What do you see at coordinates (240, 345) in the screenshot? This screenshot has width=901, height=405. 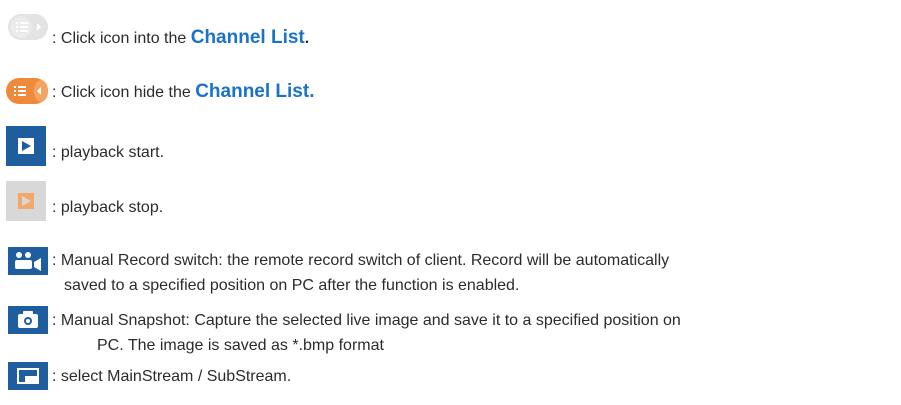 I see `manual-snapshot-description-line2: PC. The image is saved as *.bmp format` at bounding box center [240, 345].